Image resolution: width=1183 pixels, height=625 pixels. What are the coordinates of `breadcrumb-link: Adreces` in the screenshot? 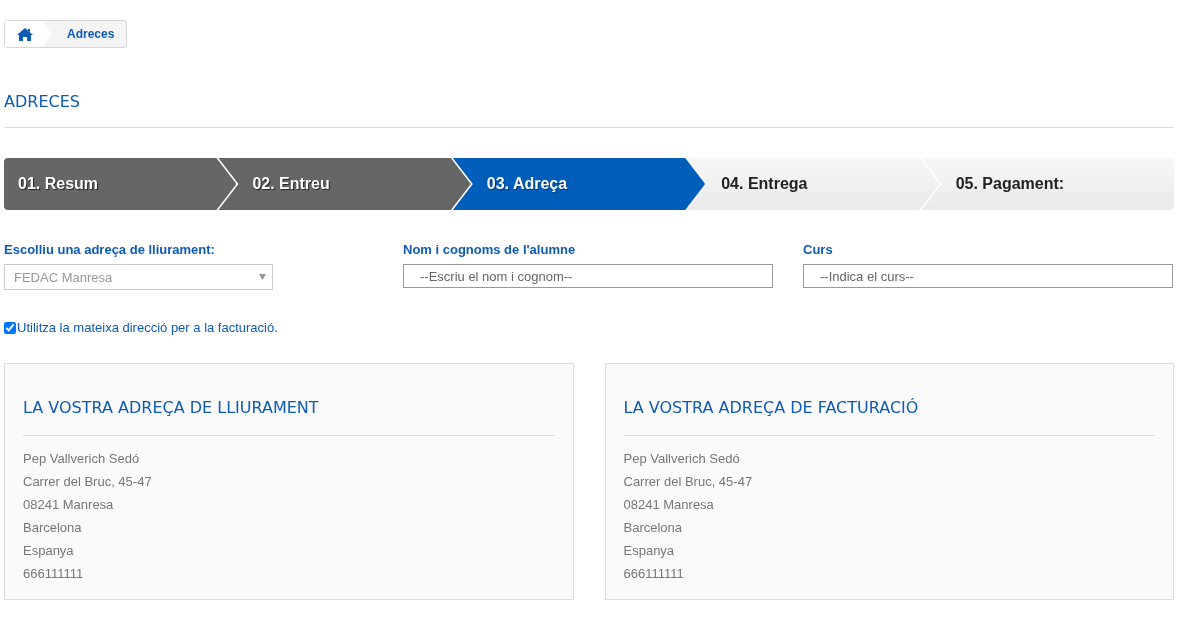 It's located at (89, 34).